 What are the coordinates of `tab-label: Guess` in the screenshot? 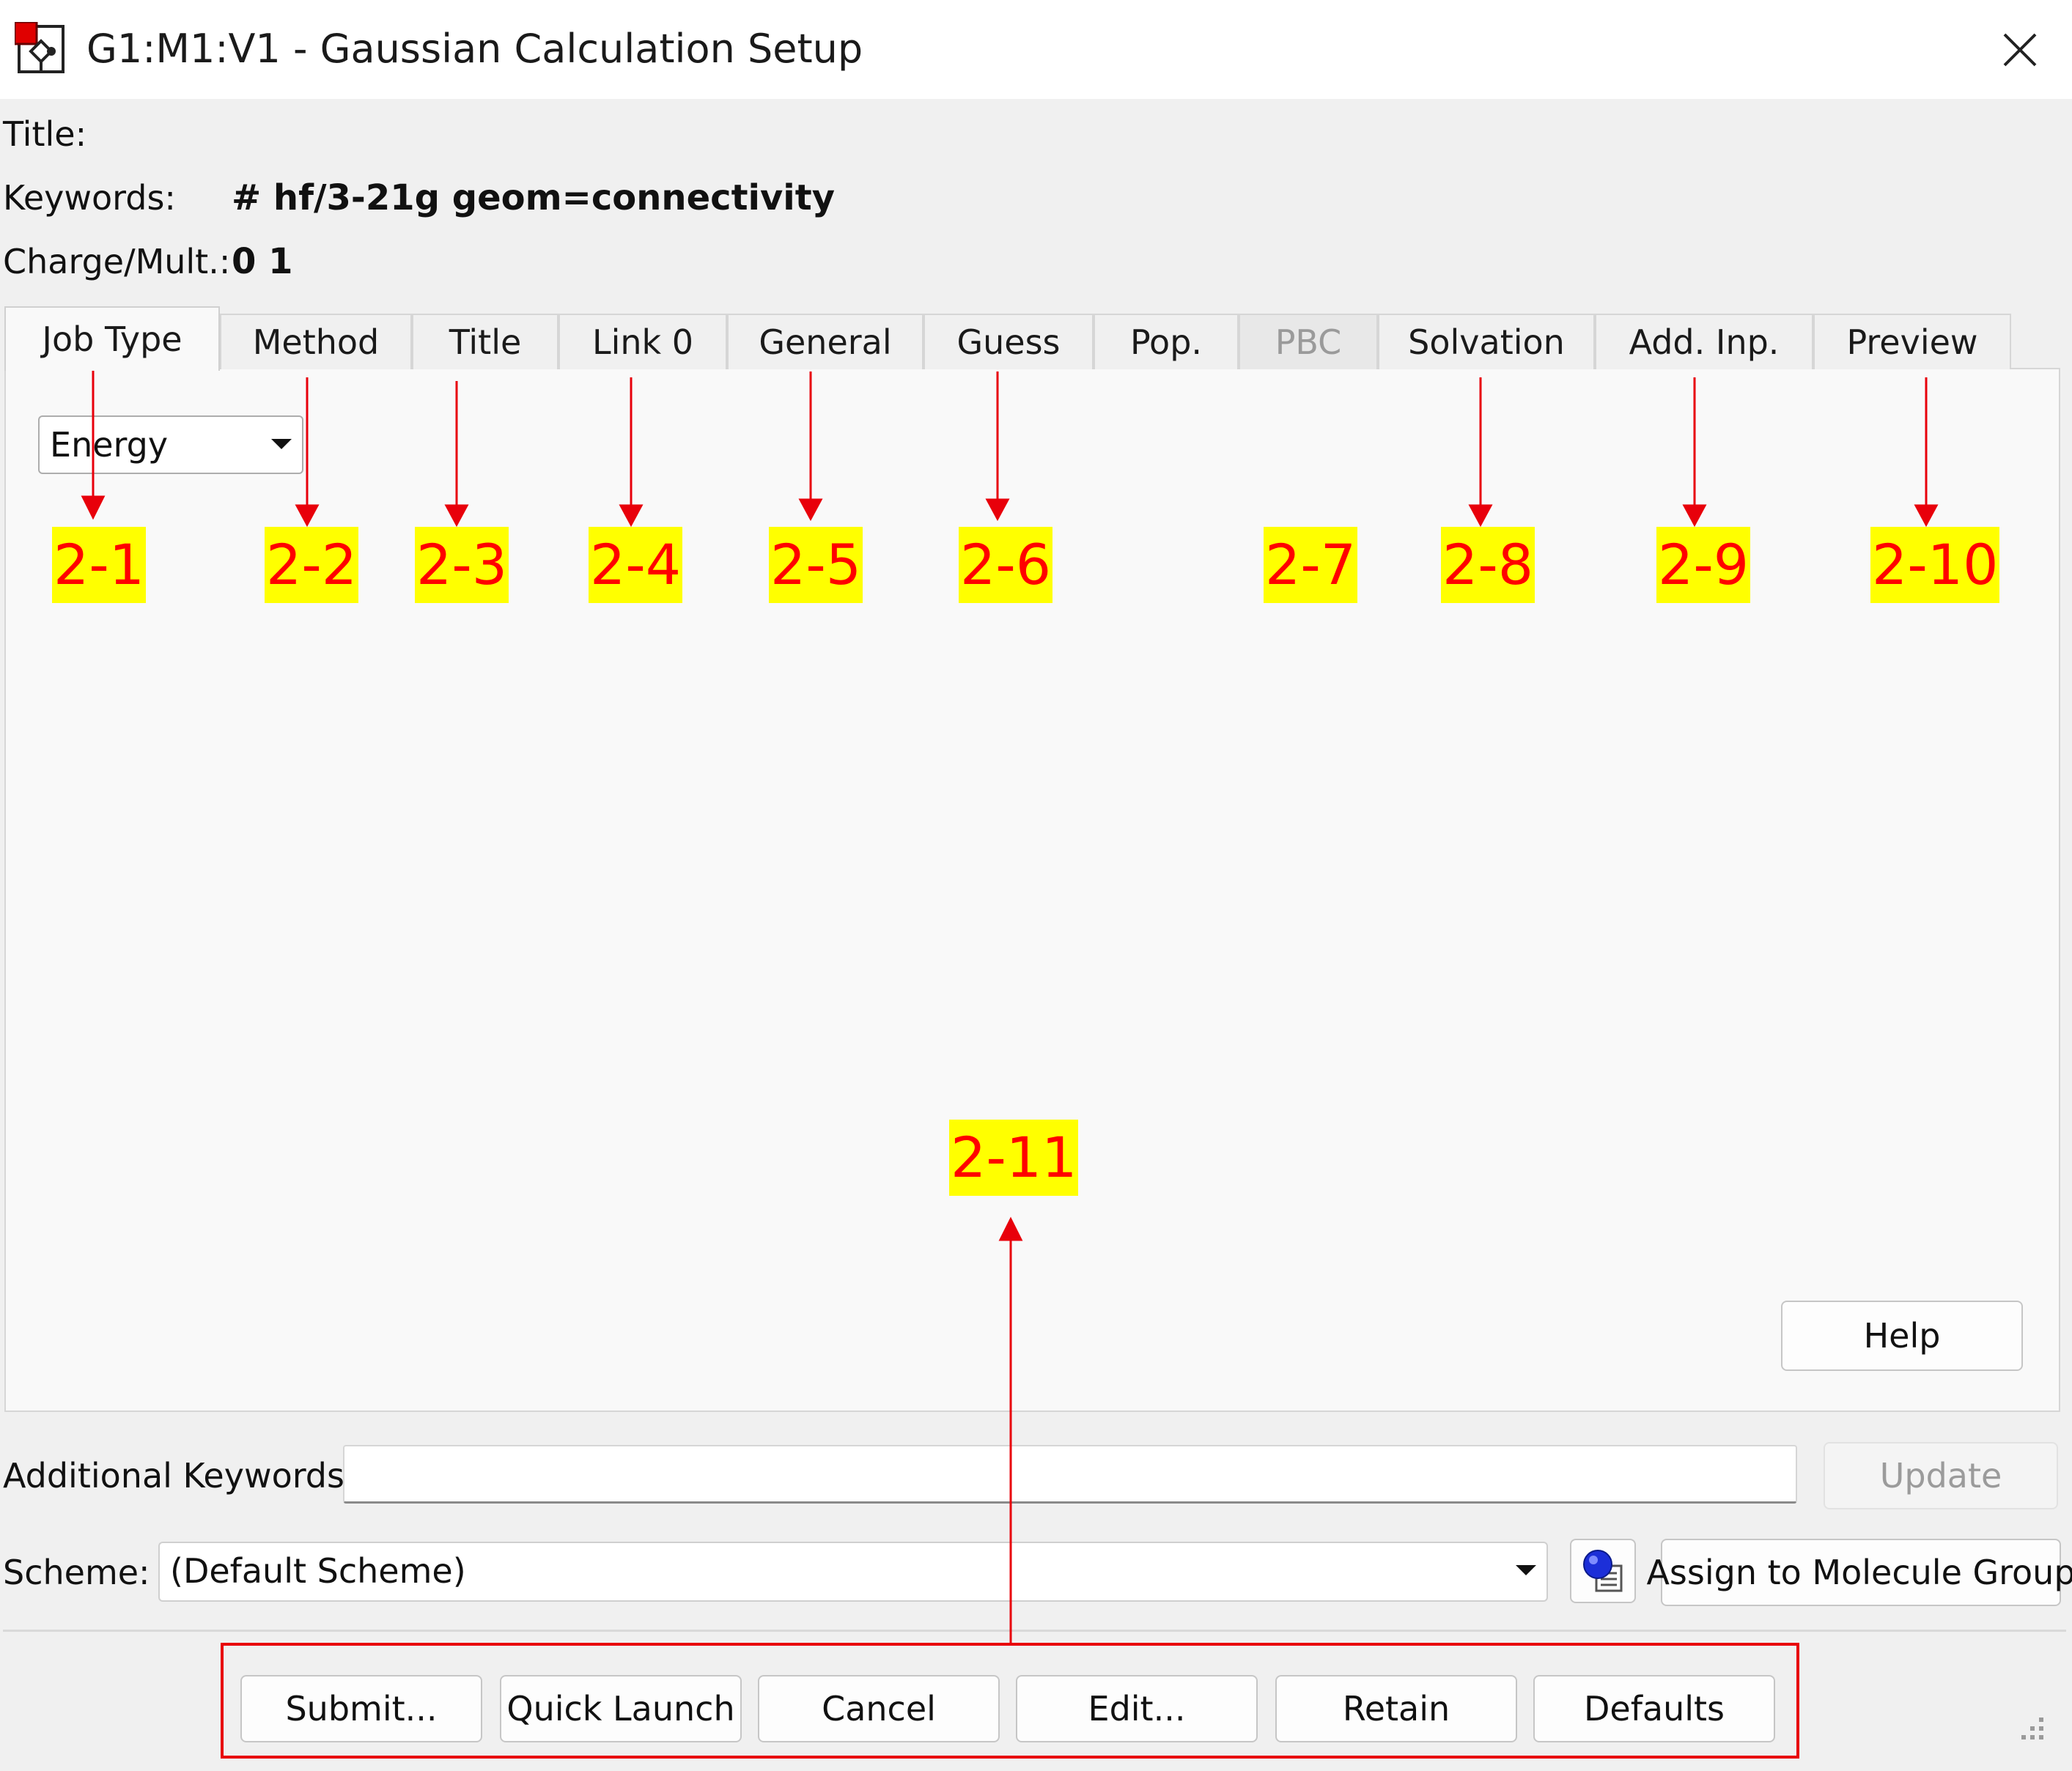 It's located at (1008, 342).